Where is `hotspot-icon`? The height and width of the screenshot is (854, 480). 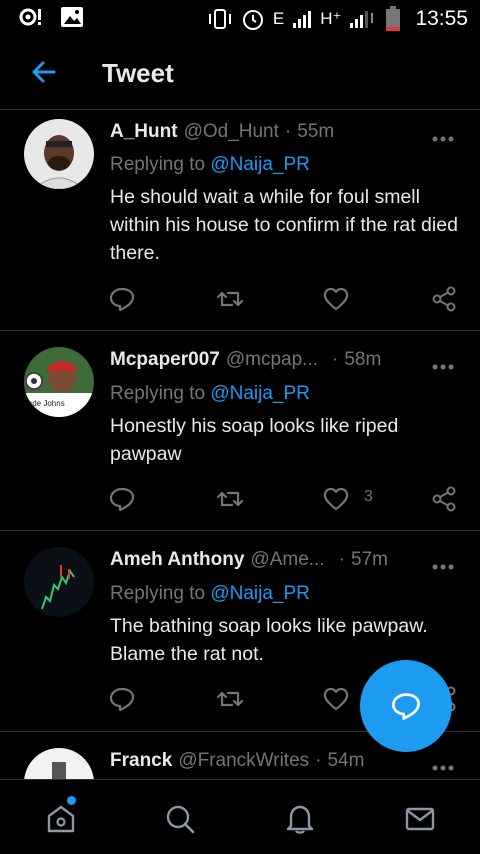
hotspot-icon is located at coordinates (32, 17).